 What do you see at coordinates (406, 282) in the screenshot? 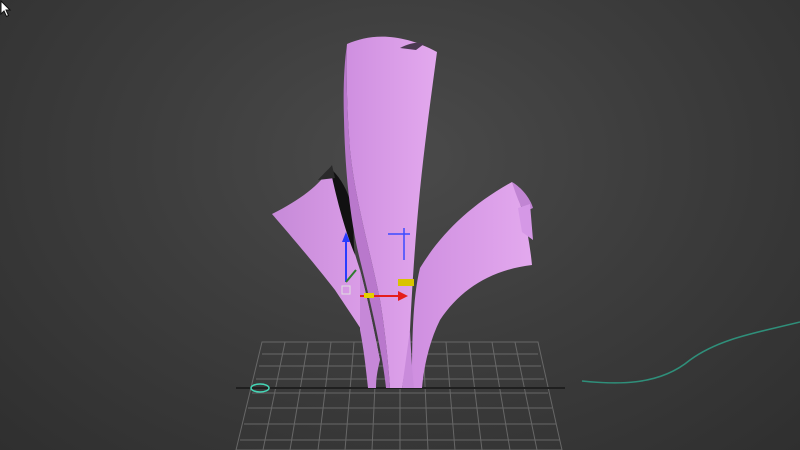
I see `gizmo-label-box` at bounding box center [406, 282].